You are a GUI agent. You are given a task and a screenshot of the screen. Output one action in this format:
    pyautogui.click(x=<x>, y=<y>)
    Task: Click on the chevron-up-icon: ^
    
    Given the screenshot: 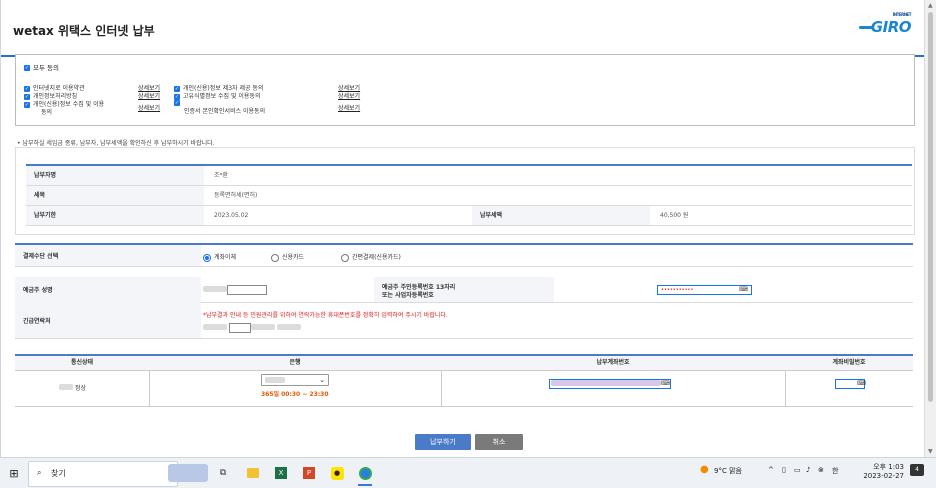 What is the action you would take?
    pyautogui.click(x=771, y=470)
    